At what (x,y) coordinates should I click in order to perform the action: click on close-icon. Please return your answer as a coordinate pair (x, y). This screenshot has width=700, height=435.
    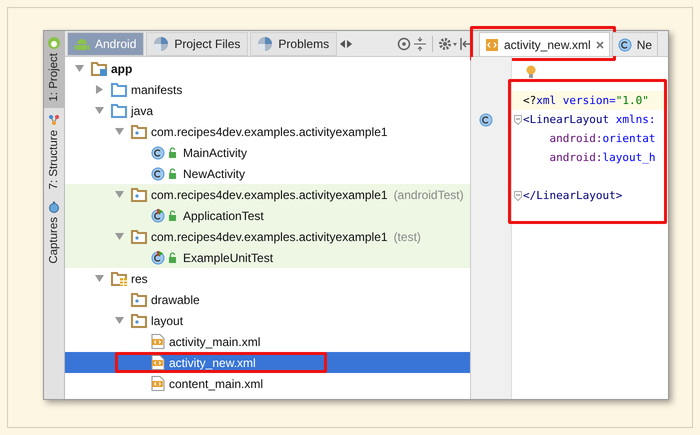
    Looking at the image, I should click on (600, 44).